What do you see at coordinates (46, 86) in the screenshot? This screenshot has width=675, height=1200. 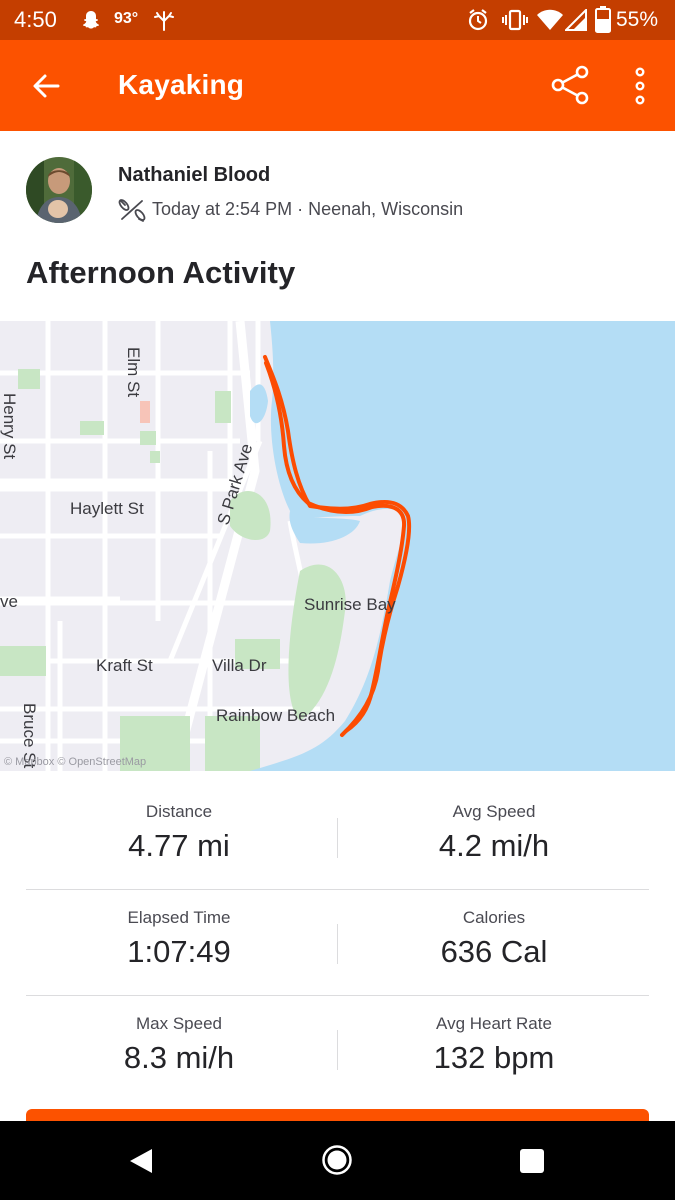 I see `arrow-left-icon` at bounding box center [46, 86].